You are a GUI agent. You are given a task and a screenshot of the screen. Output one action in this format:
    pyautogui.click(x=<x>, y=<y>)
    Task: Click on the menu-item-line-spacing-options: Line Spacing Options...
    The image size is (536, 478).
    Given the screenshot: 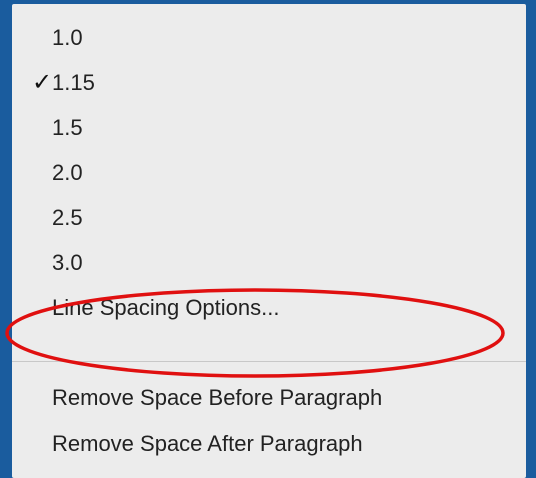 What is the action you would take?
    pyautogui.click(x=269, y=308)
    